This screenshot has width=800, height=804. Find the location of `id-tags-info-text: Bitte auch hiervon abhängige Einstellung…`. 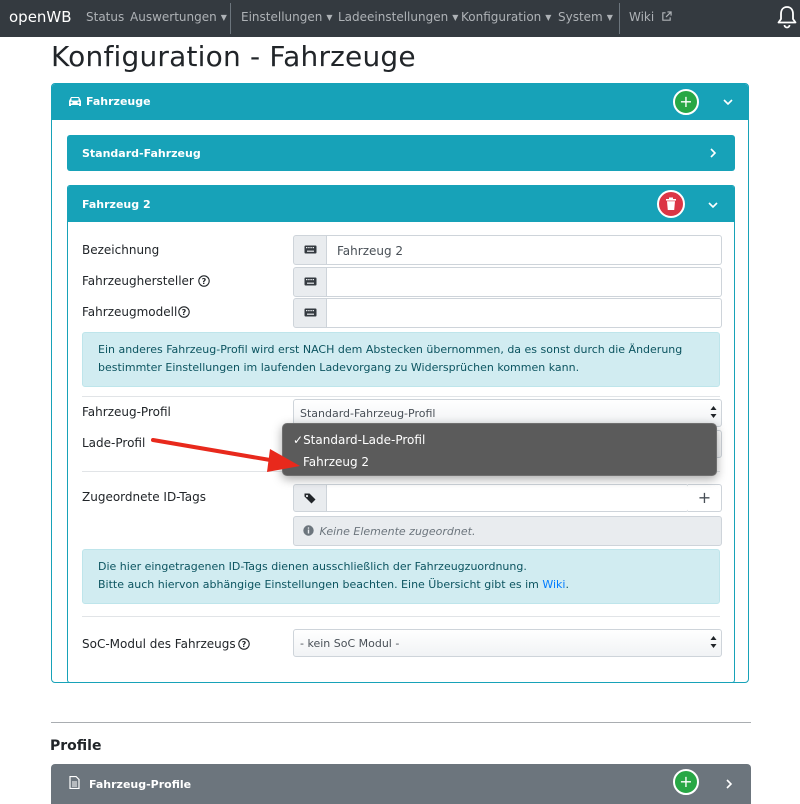

id-tags-info-text: Bitte auch hiervon abhängige Einstellung… is located at coordinates (318, 584).